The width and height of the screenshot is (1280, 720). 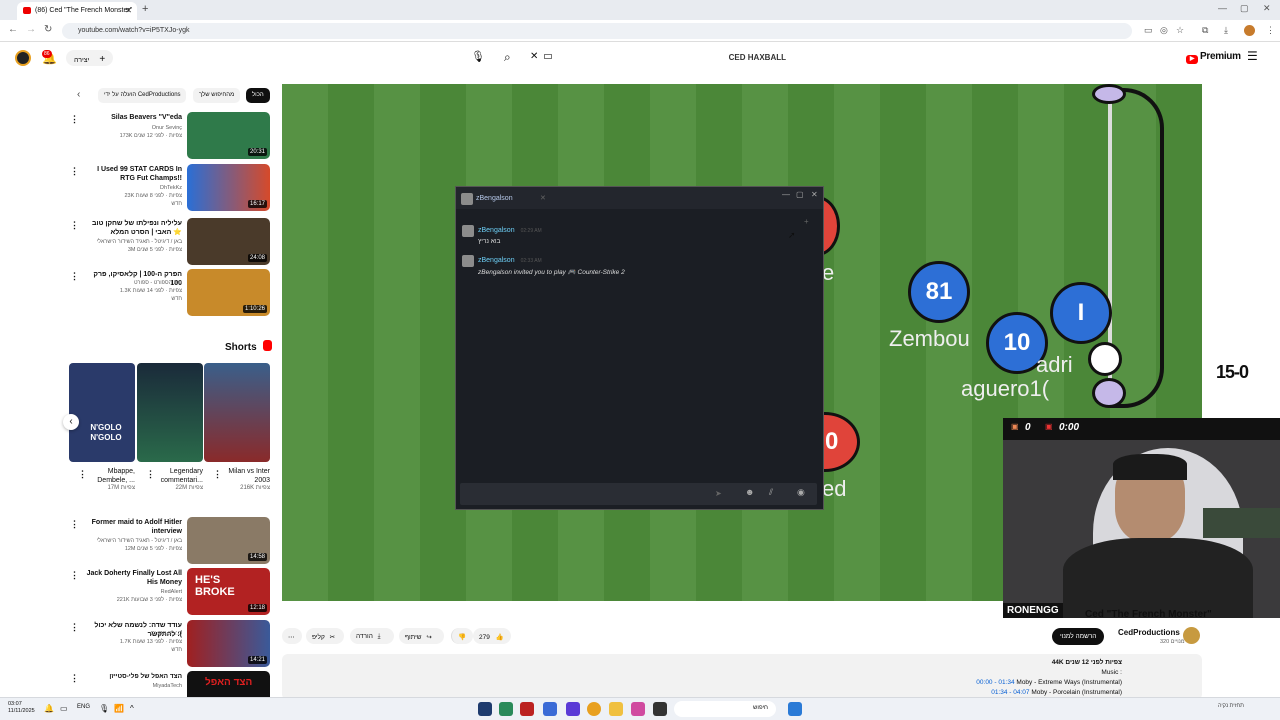 What do you see at coordinates (78, 94) in the screenshot?
I see `chips-scroll-left-icon: ‹` at bounding box center [78, 94].